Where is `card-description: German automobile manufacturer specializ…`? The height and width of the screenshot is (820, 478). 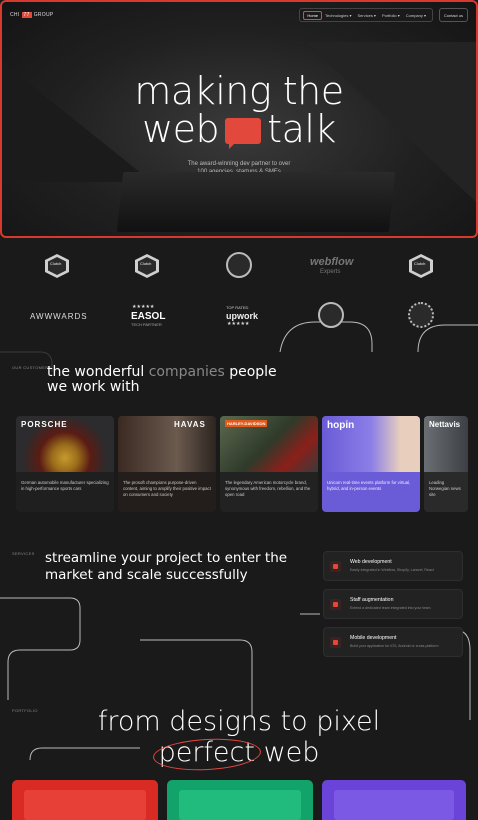 card-description: German automobile manufacturer specializ… is located at coordinates (65, 485).